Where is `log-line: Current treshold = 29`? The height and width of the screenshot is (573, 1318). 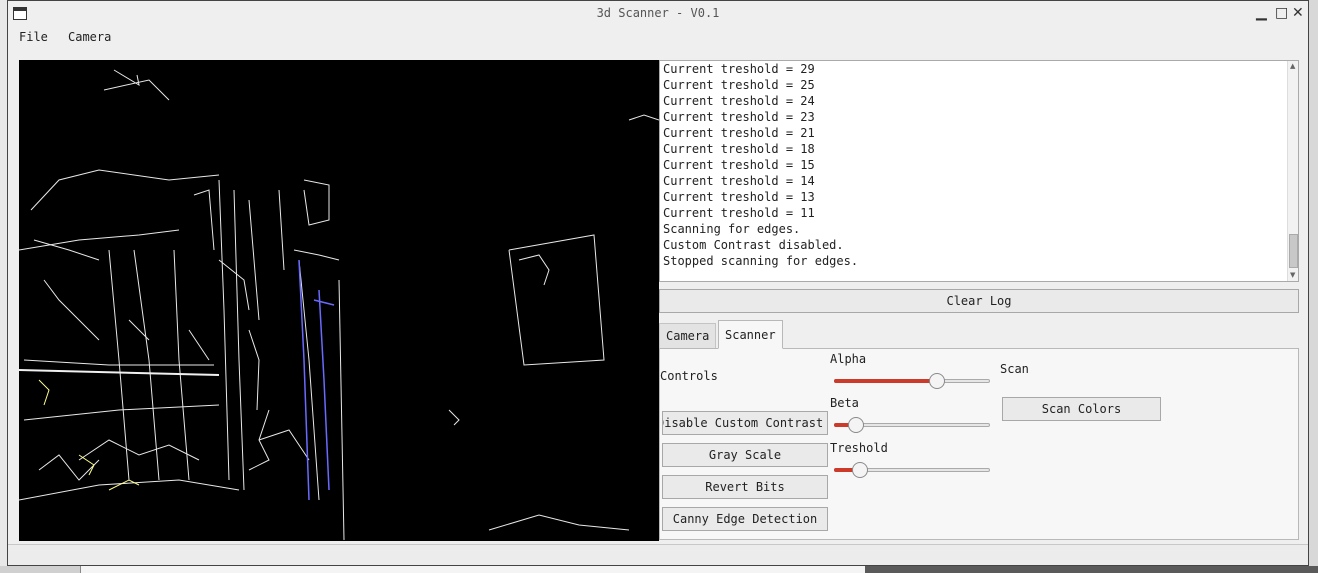 log-line: Current treshold = 29 is located at coordinates (739, 69).